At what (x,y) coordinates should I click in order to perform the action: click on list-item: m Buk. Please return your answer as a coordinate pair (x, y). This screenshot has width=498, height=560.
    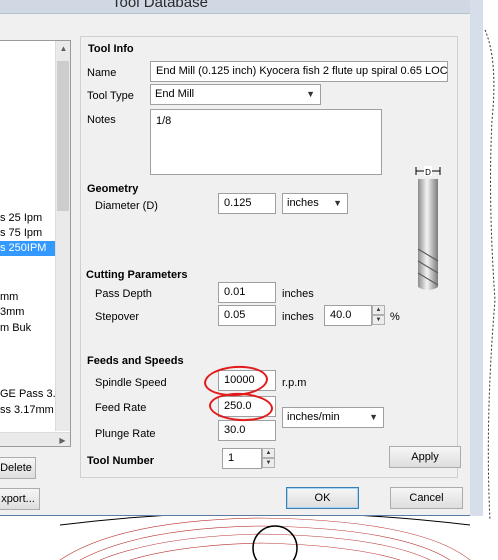
    Looking at the image, I should click on (28, 328).